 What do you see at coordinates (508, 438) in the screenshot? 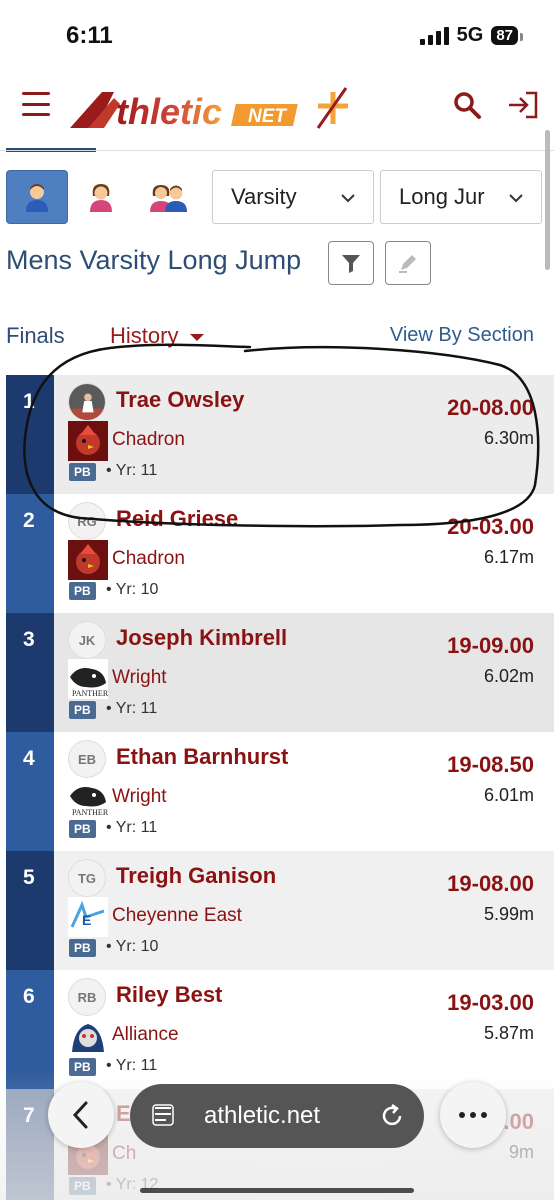
I see `mark-metric: 6.30m` at bounding box center [508, 438].